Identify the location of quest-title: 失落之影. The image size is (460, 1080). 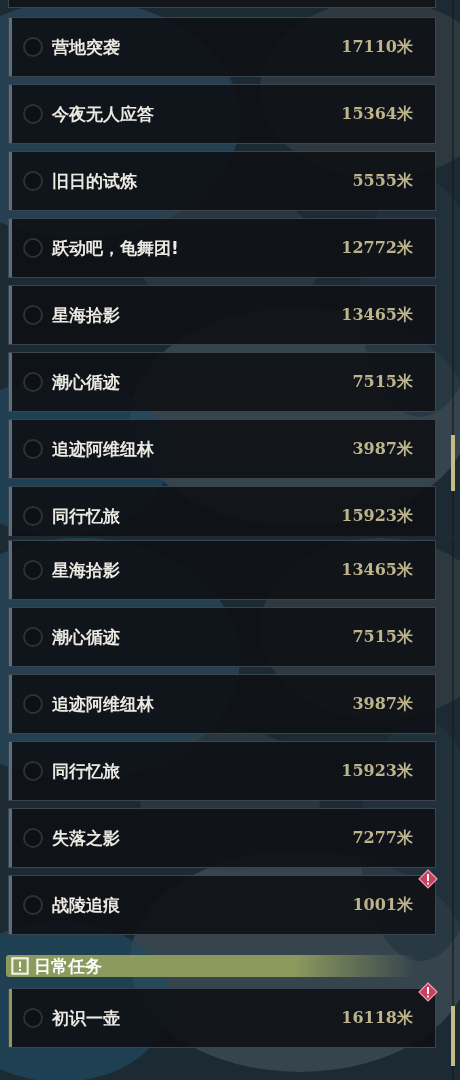
(86, 838).